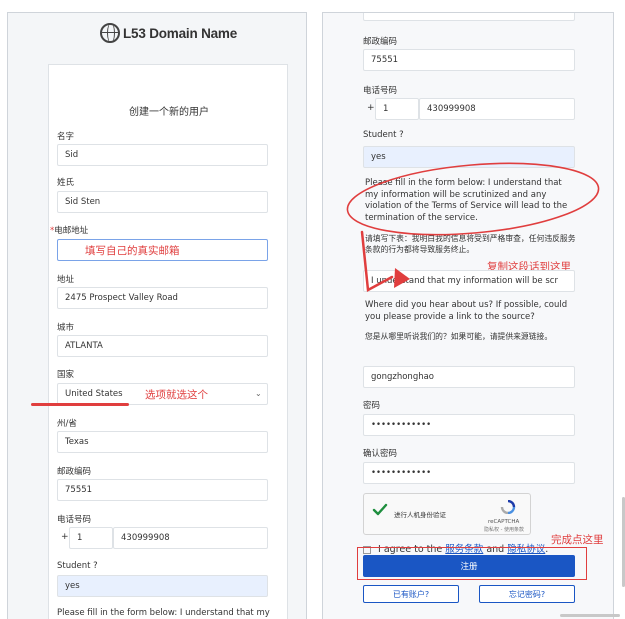 The height and width of the screenshot is (619, 625). Describe the element at coordinates (169, 112) in the screenshot. I see `form-title: 创建一个新的用户` at that location.